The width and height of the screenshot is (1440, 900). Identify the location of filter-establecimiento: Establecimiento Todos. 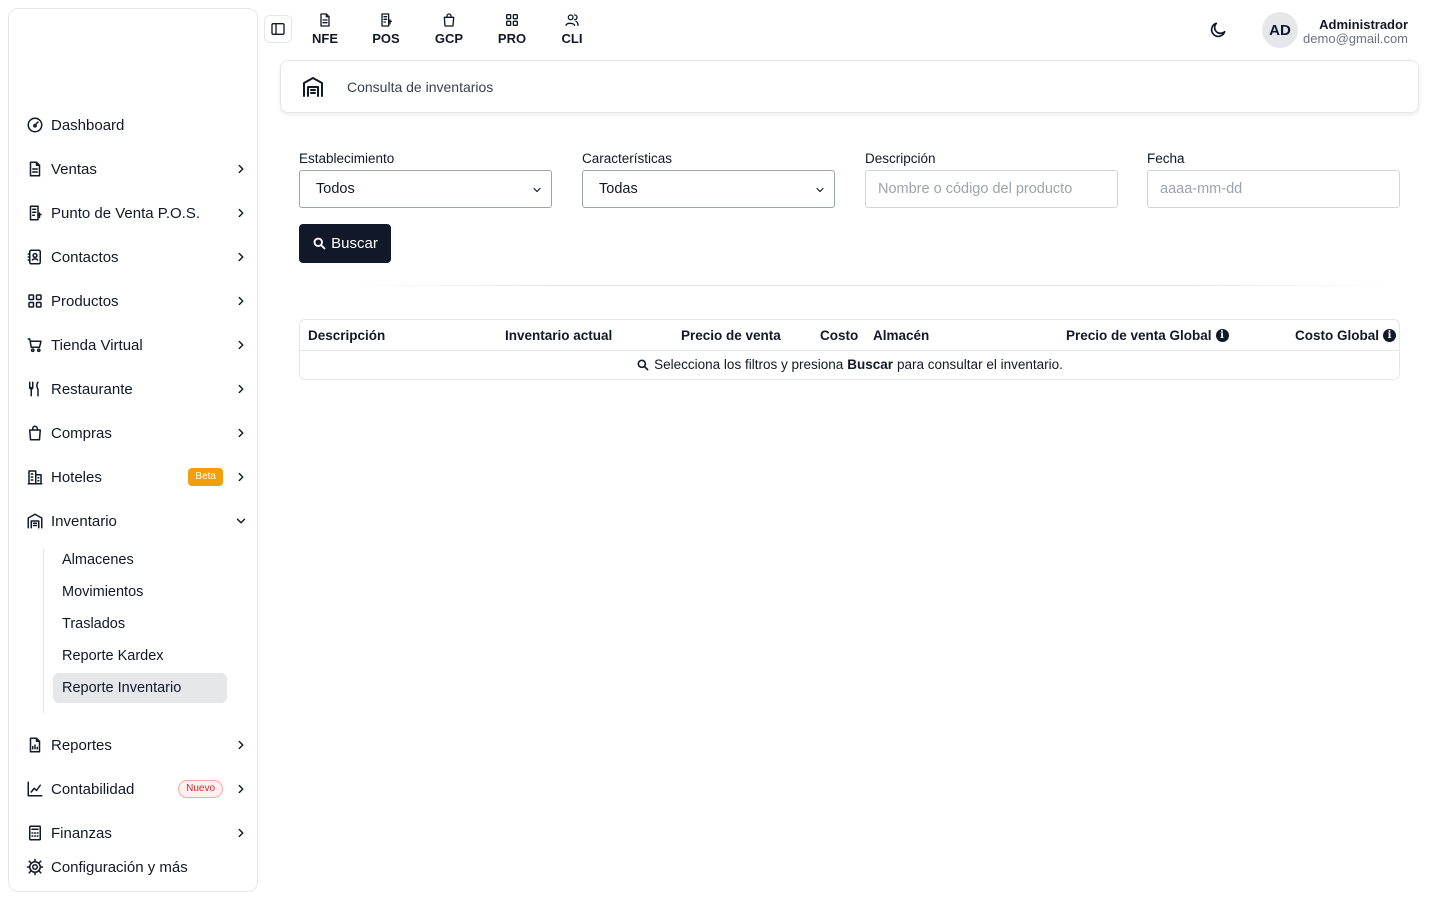
(425, 179).